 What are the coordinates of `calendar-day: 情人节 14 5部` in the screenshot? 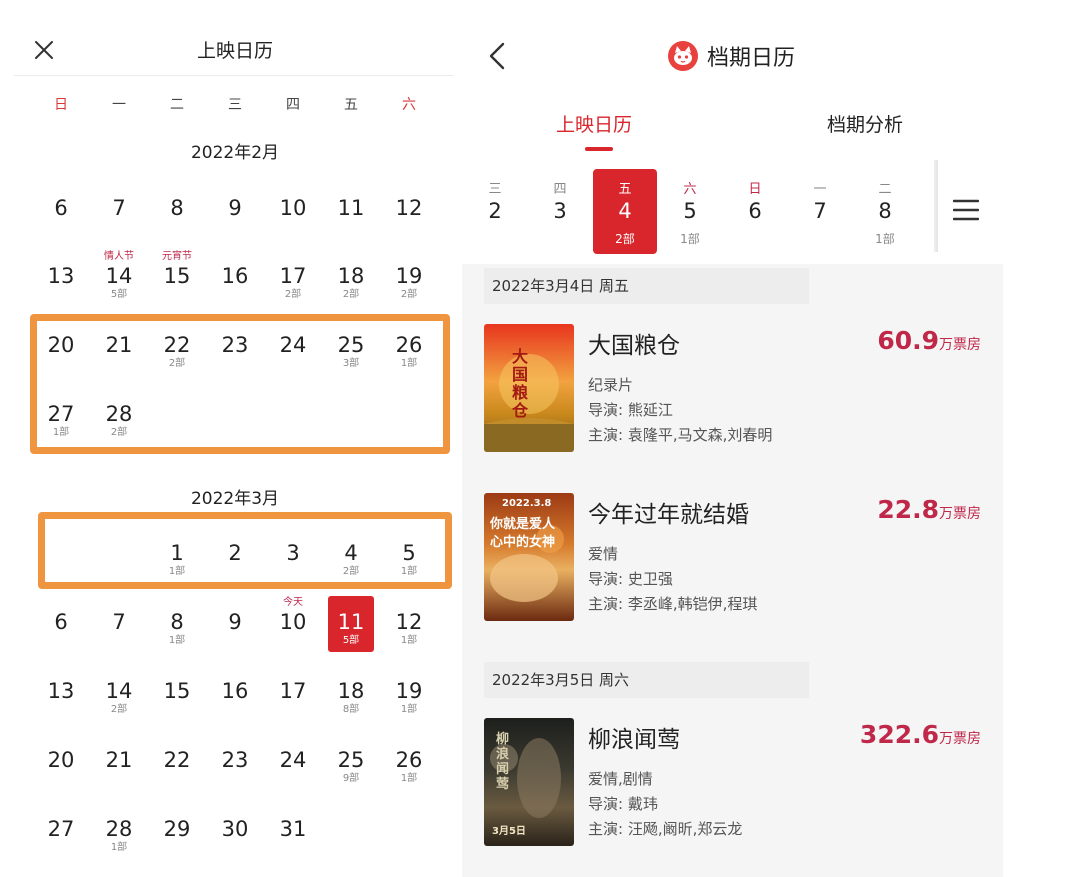 It's located at (119, 284).